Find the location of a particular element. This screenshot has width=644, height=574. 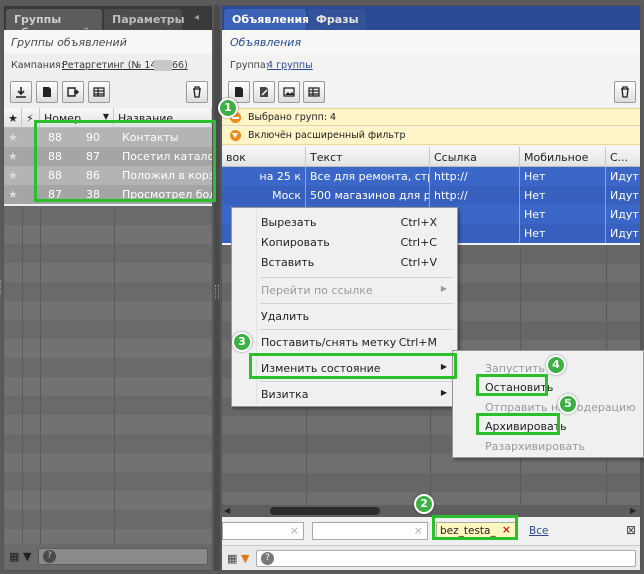

menu-item-label: Поставить/снять метку is located at coordinates (329, 342).